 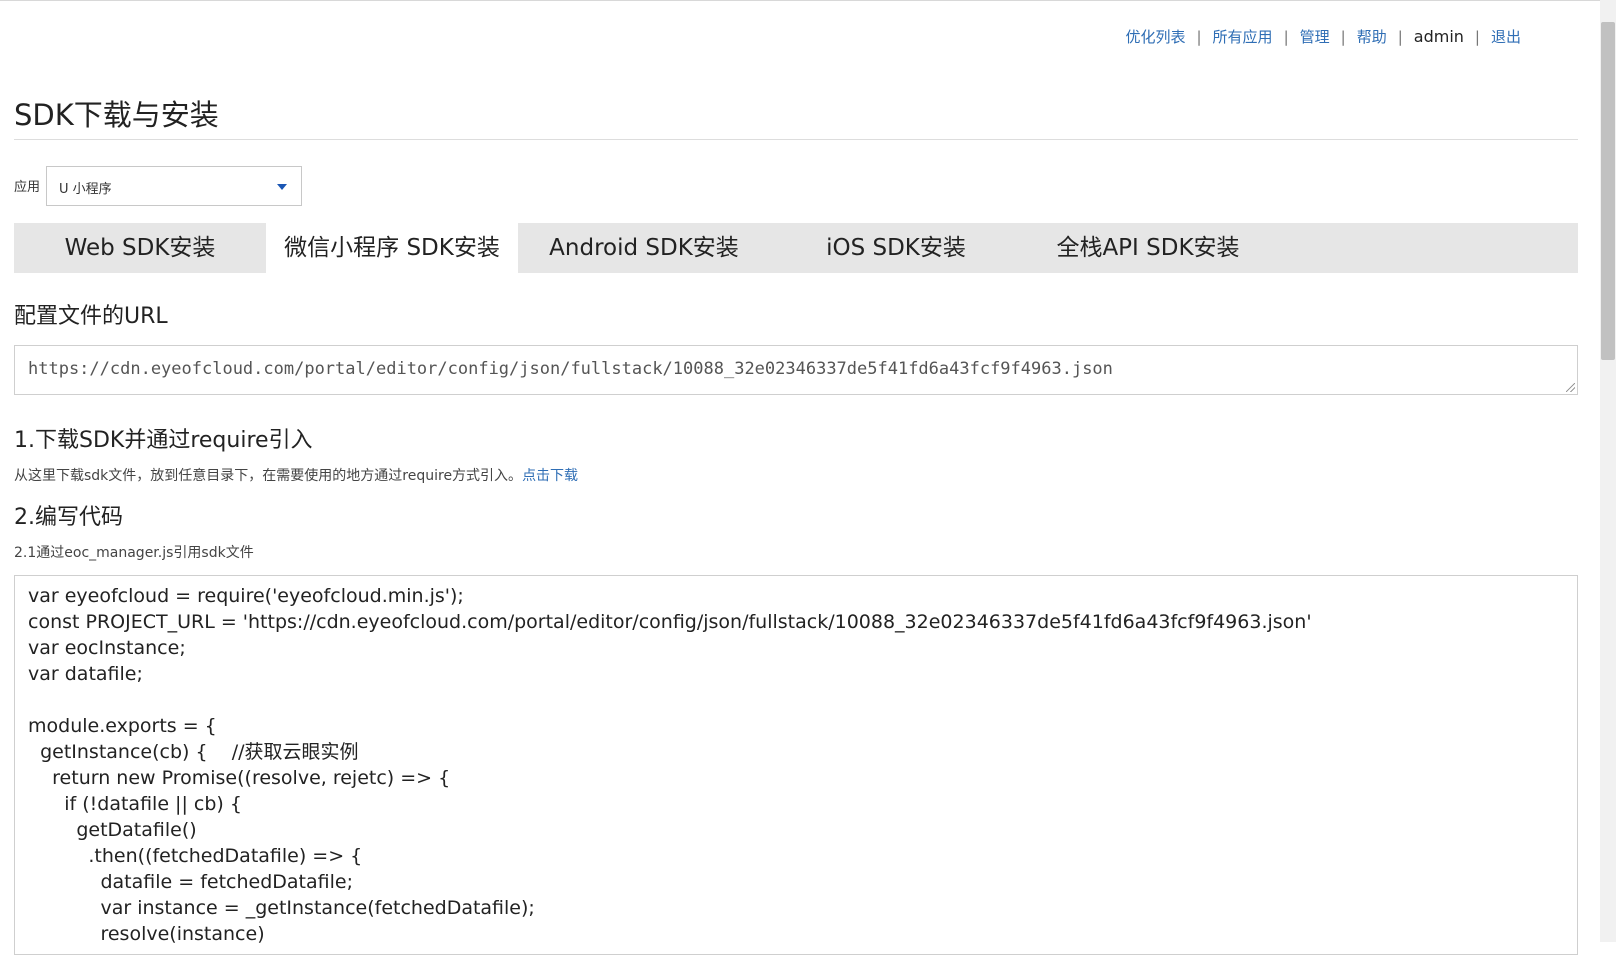 I want to click on code-line: .then((fetchedDatafile) => {, so click(x=195, y=856).